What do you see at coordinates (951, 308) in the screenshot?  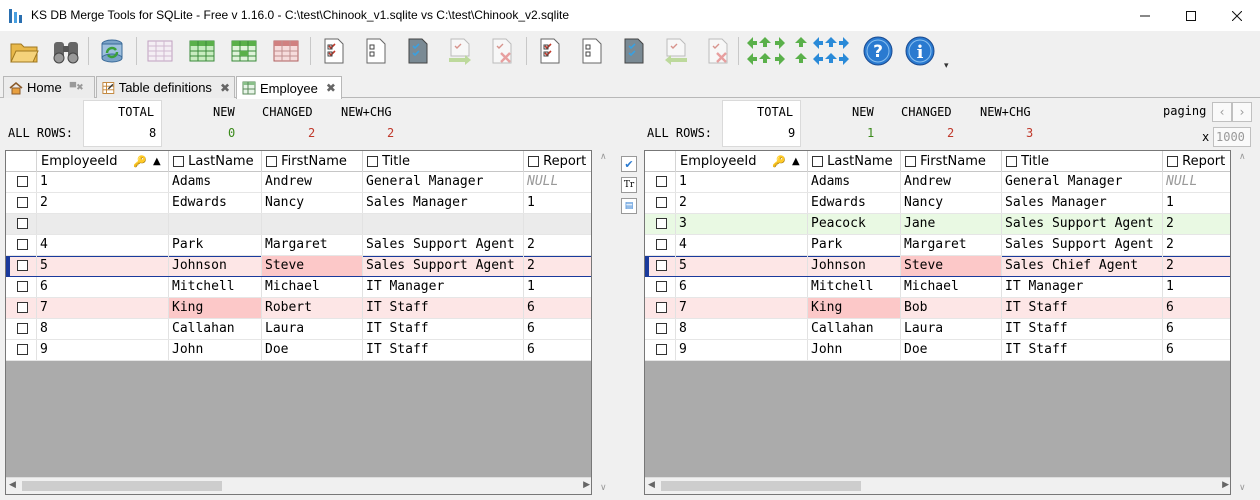 I see `cell-first: Bob` at bounding box center [951, 308].